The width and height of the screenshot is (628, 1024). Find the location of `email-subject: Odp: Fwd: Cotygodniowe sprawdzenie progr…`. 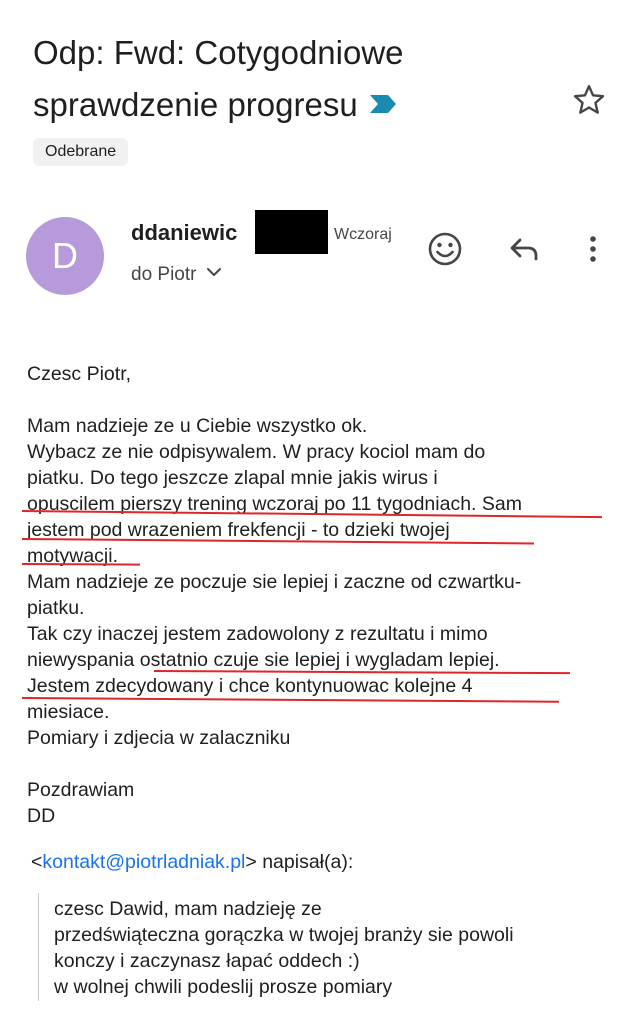

email-subject: Odp: Fwd: Cotygodniowe sprawdzenie progr… is located at coordinates (273, 79).